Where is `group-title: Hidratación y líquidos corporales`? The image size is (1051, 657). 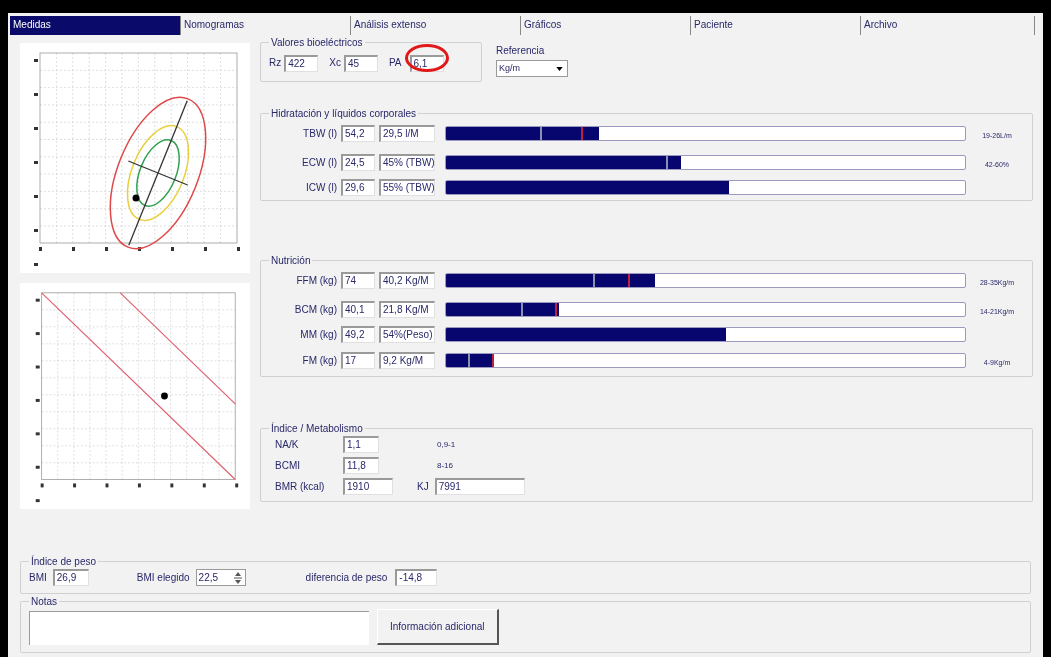
group-title: Hidratación y líquidos corporales is located at coordinates (344, 114).